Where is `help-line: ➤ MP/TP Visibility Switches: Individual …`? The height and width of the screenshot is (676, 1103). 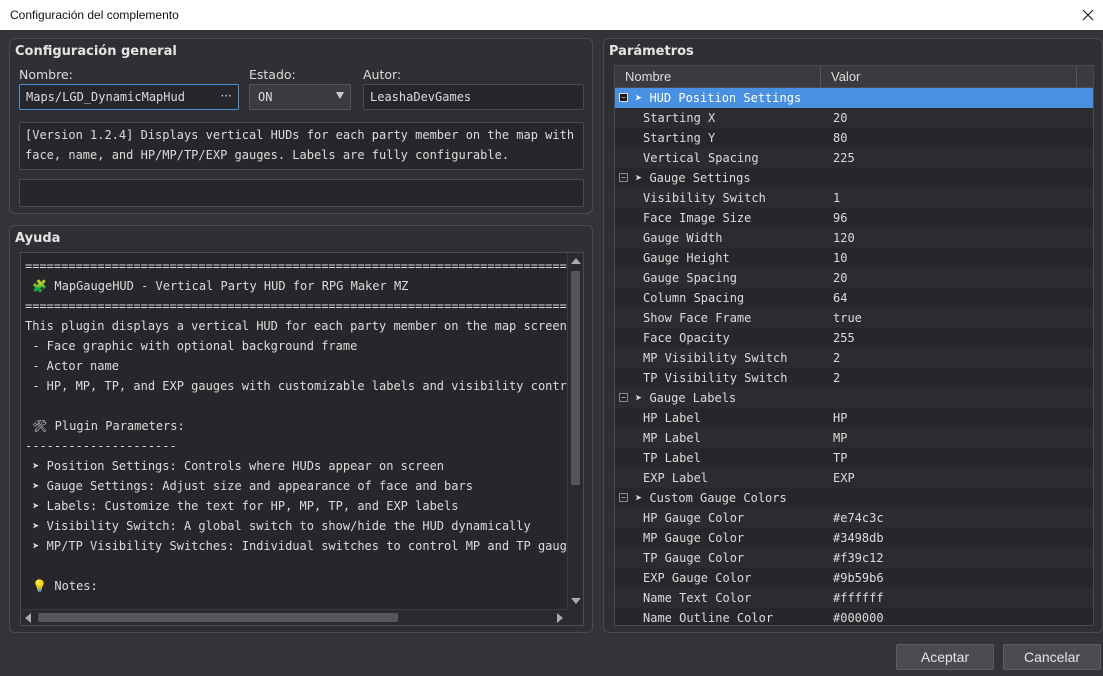 help-line: ➤ MP/TP Visibility Switches: Individual … is located at coordinates (296, 546).